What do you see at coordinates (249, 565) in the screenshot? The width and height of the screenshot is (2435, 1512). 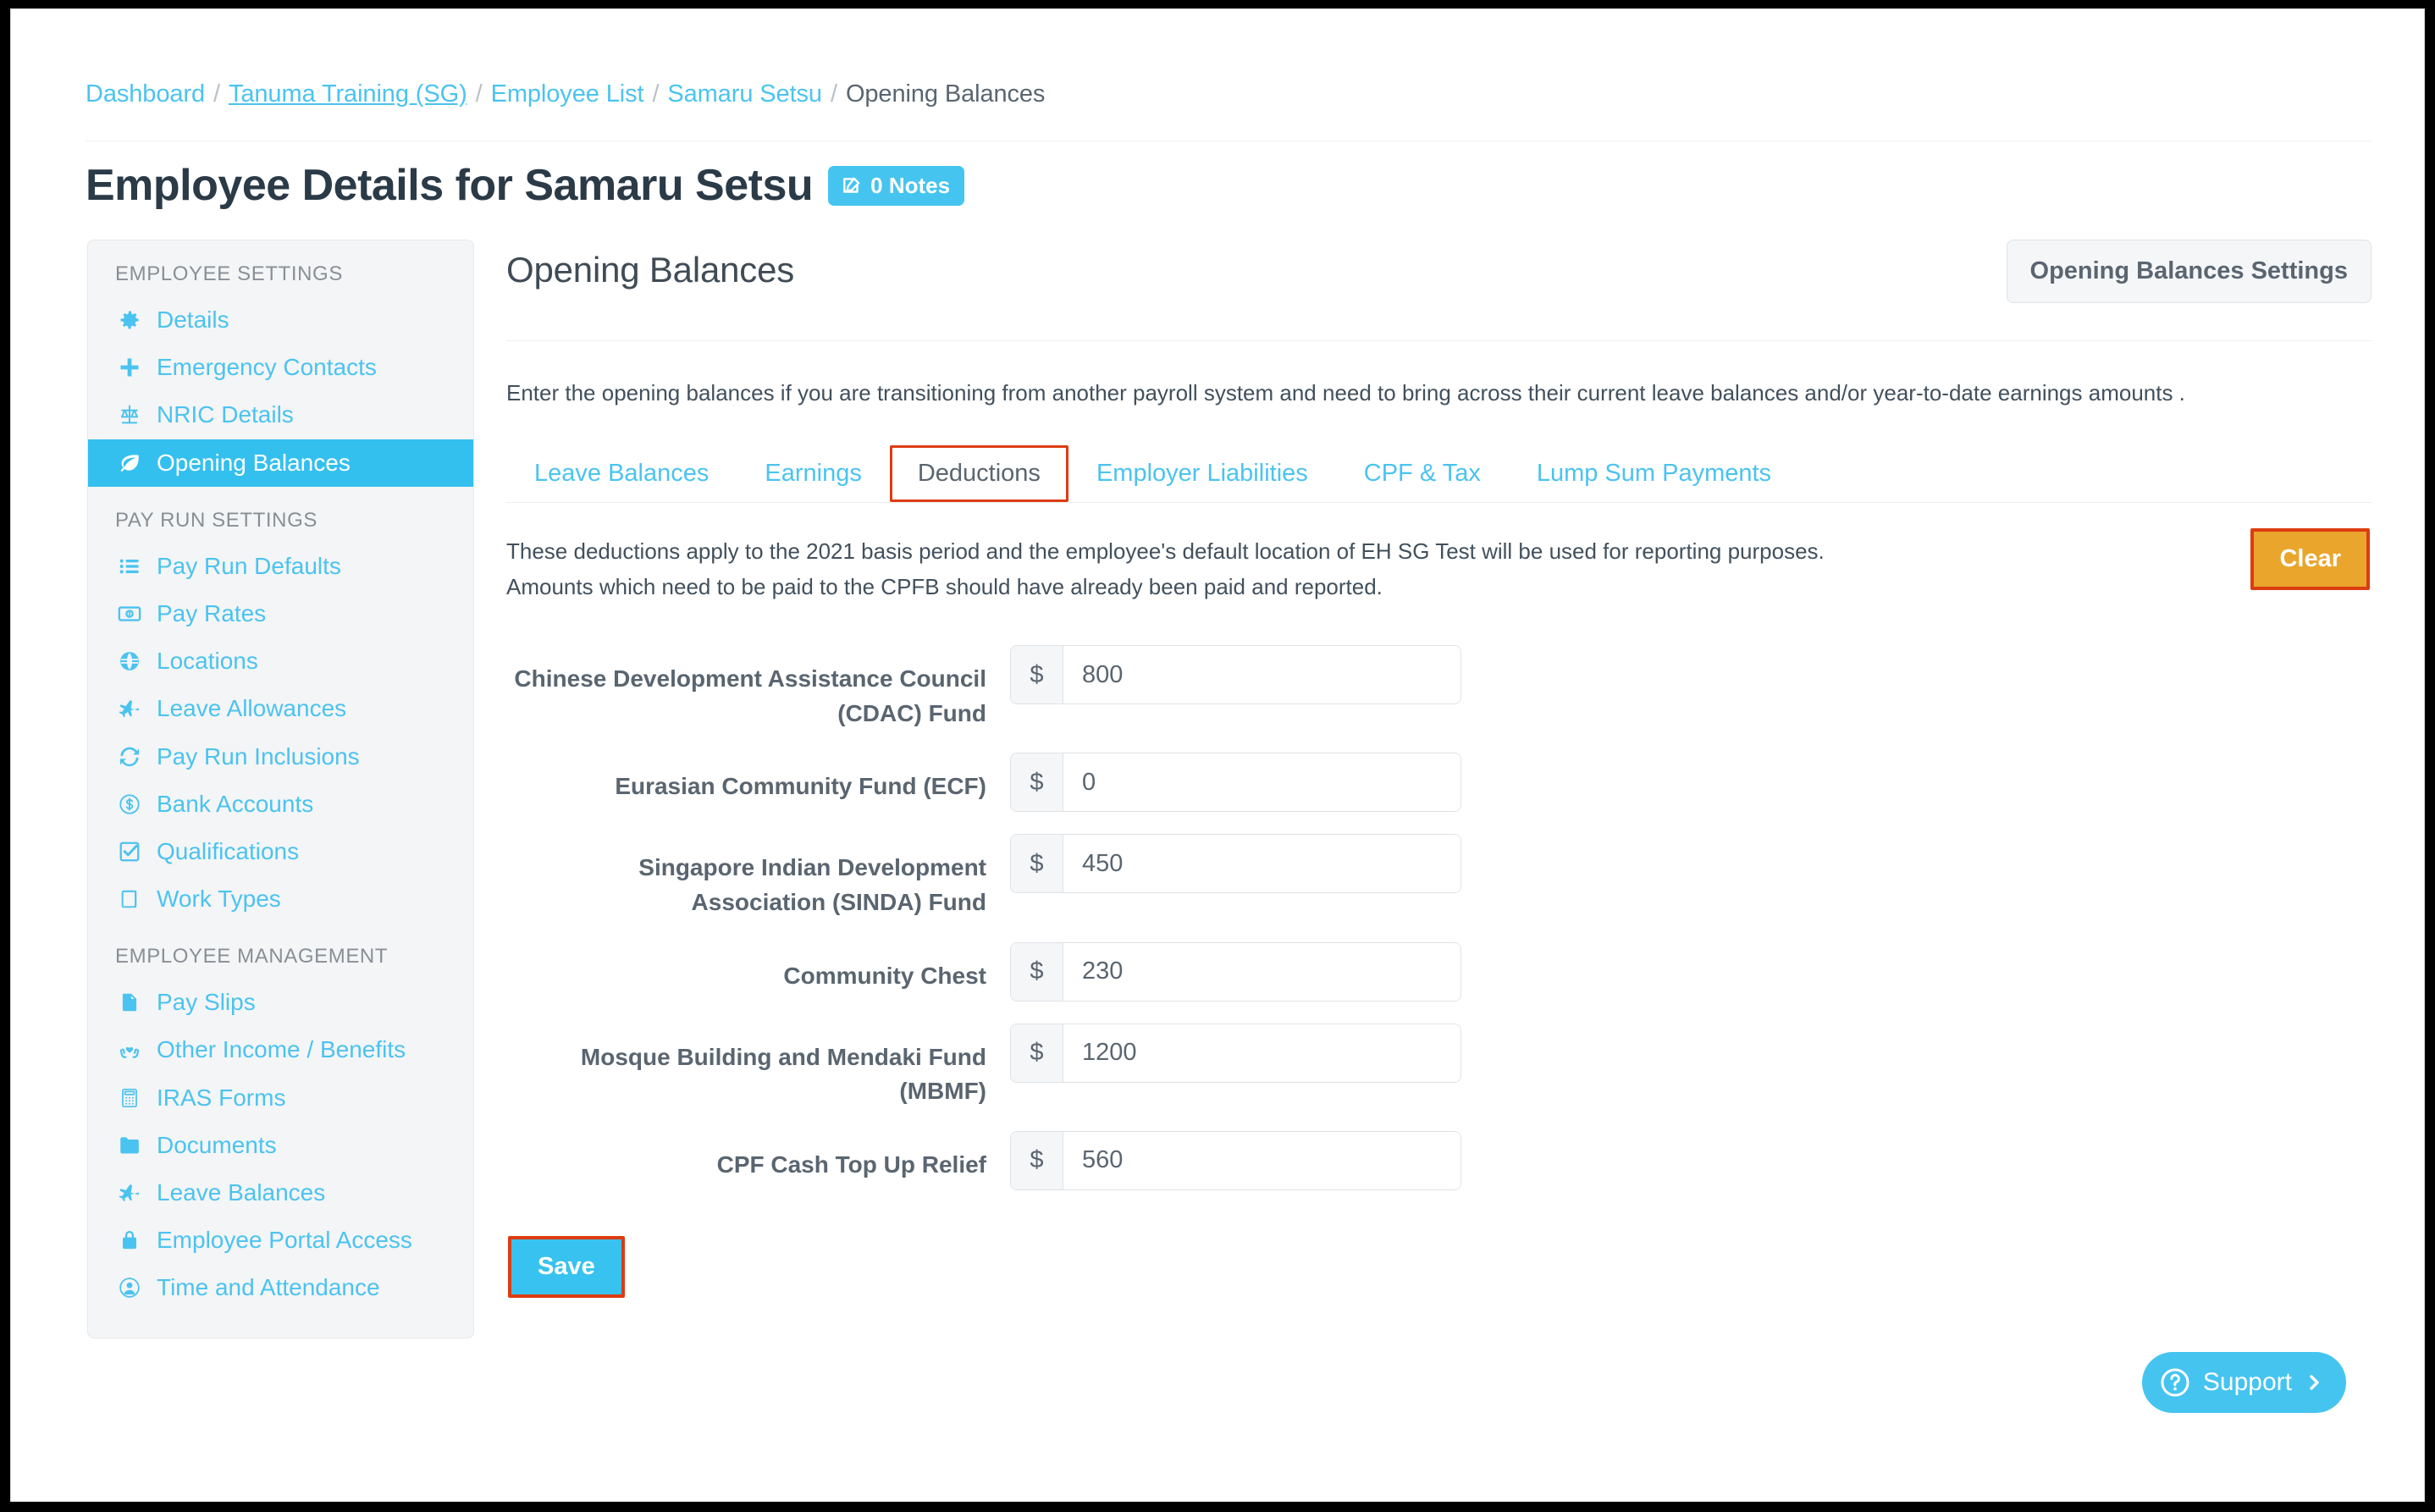 I see `sidebar-item-label: Pay Run Defaults` at bounding box center [249, 565].